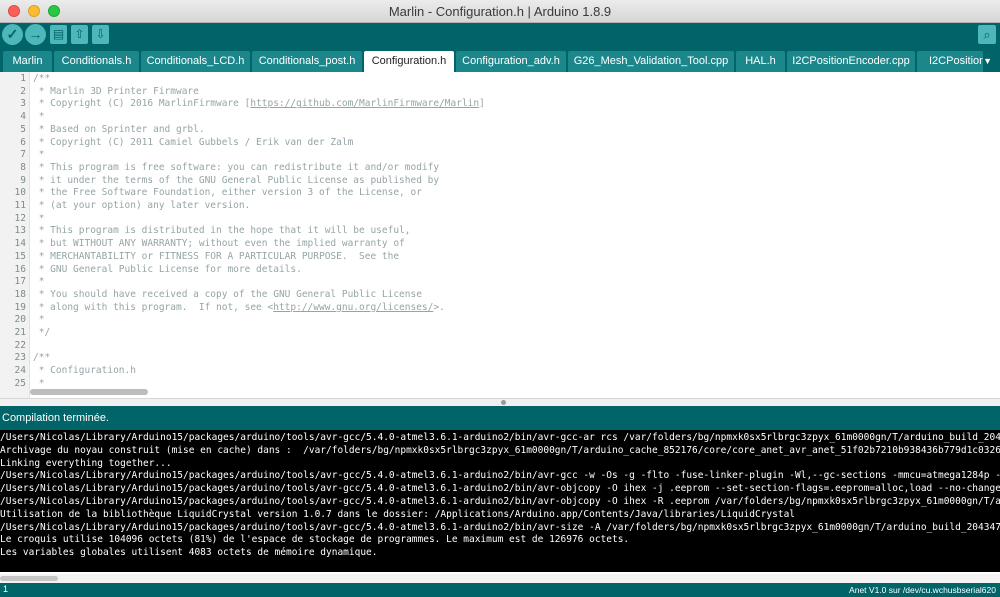 This screenshot has width=1000, height=597. I want to click on tab-configuration-adv: Configuration_adv.h, so click(511, 61).